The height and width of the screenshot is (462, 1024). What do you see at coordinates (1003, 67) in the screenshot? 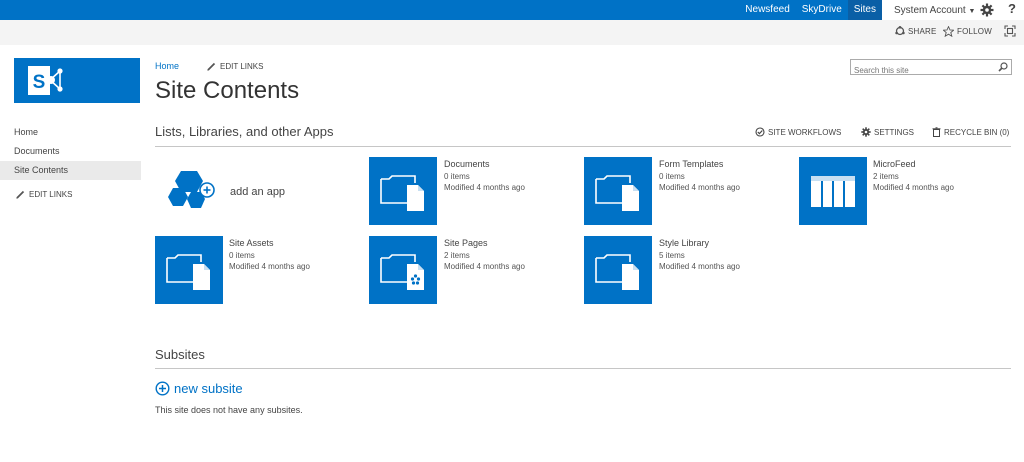
I see `search-icon` at bounding box center [1003, 67].